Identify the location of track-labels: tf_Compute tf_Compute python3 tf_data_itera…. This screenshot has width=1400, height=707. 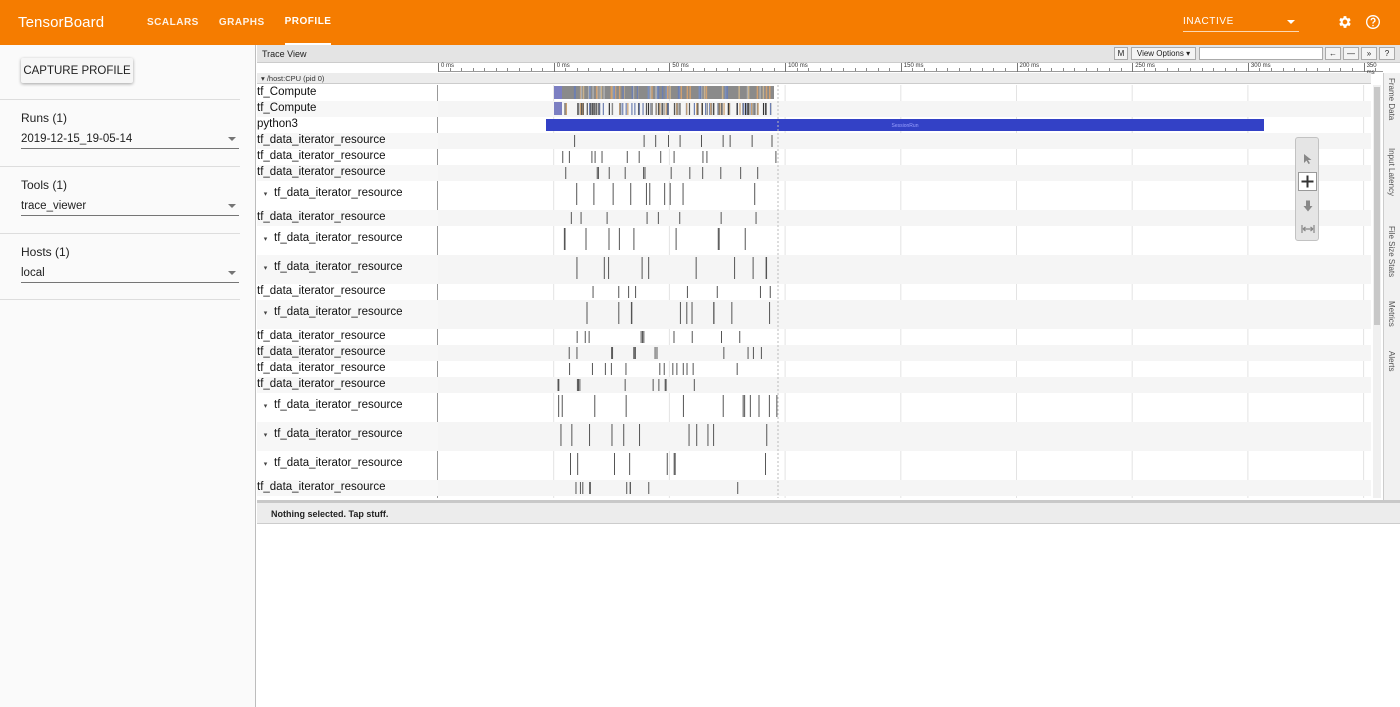
(347, 291).